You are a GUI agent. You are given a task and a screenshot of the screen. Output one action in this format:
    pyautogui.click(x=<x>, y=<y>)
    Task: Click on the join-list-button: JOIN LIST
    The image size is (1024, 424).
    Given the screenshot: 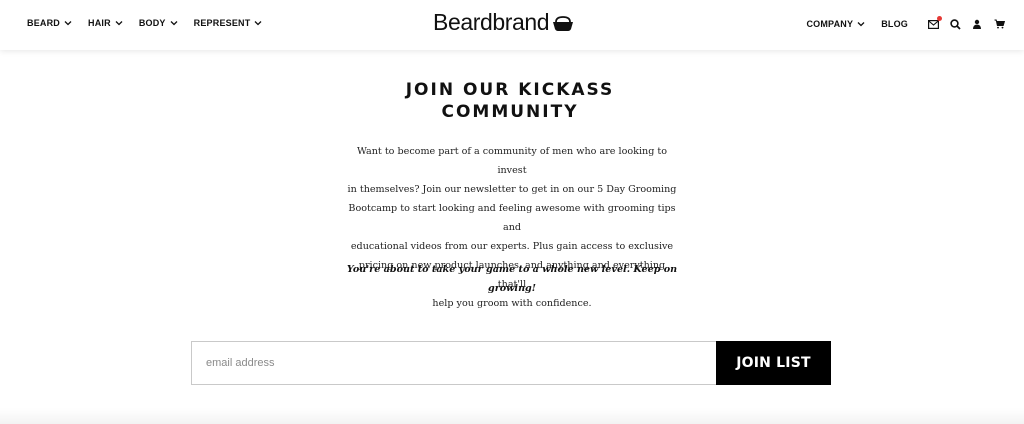 What is the action you would take?
    pyautogui.click(x=773, y=363)
    